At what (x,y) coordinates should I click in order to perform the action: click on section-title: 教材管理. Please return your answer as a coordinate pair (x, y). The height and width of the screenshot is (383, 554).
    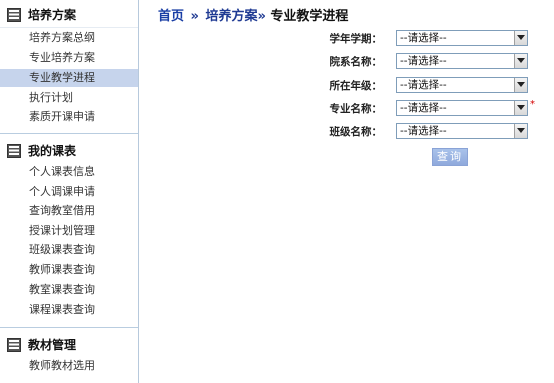
    Looking at the image, I should click on (52, 345).